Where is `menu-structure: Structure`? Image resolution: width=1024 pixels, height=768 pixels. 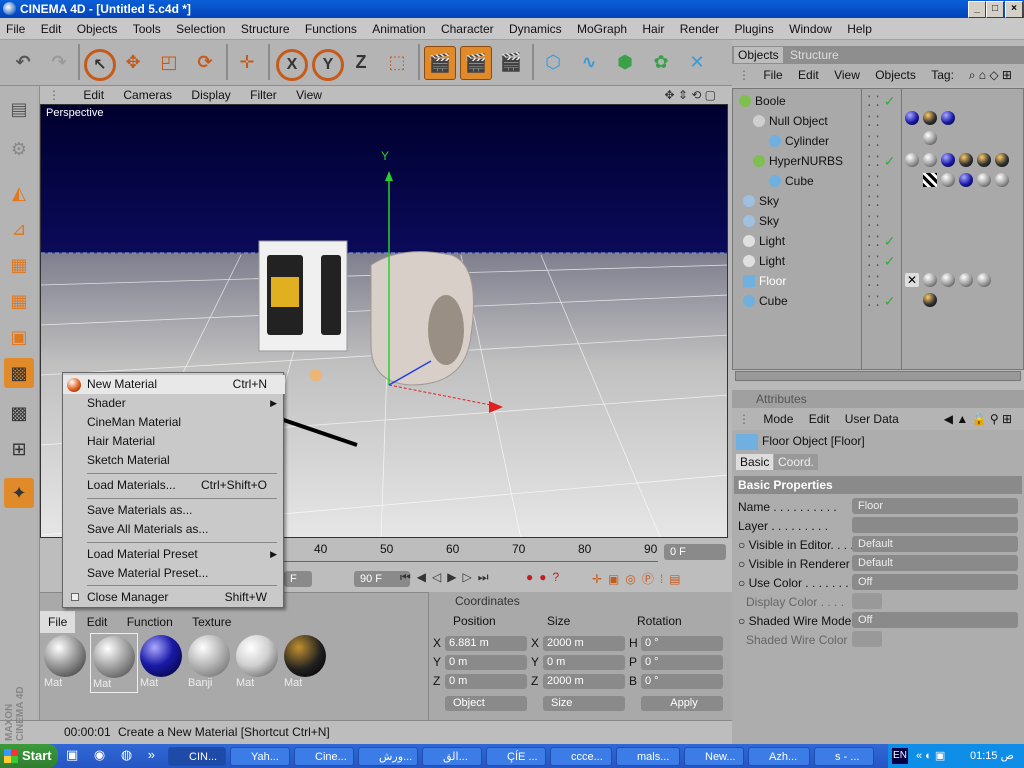
menu-structure: Structure is located at coordinates (265, 29).